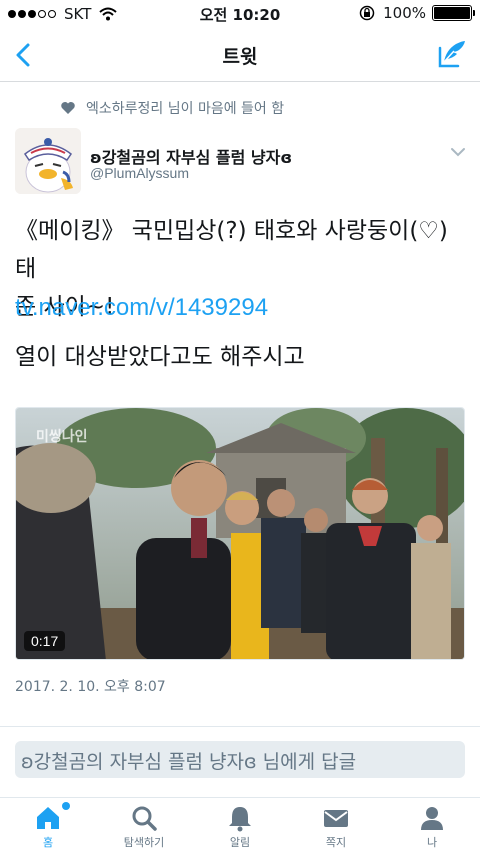  Describe the element at coordinates (144, 842) in the screenshot. I see `tab-label: 탐색하기` at that location.